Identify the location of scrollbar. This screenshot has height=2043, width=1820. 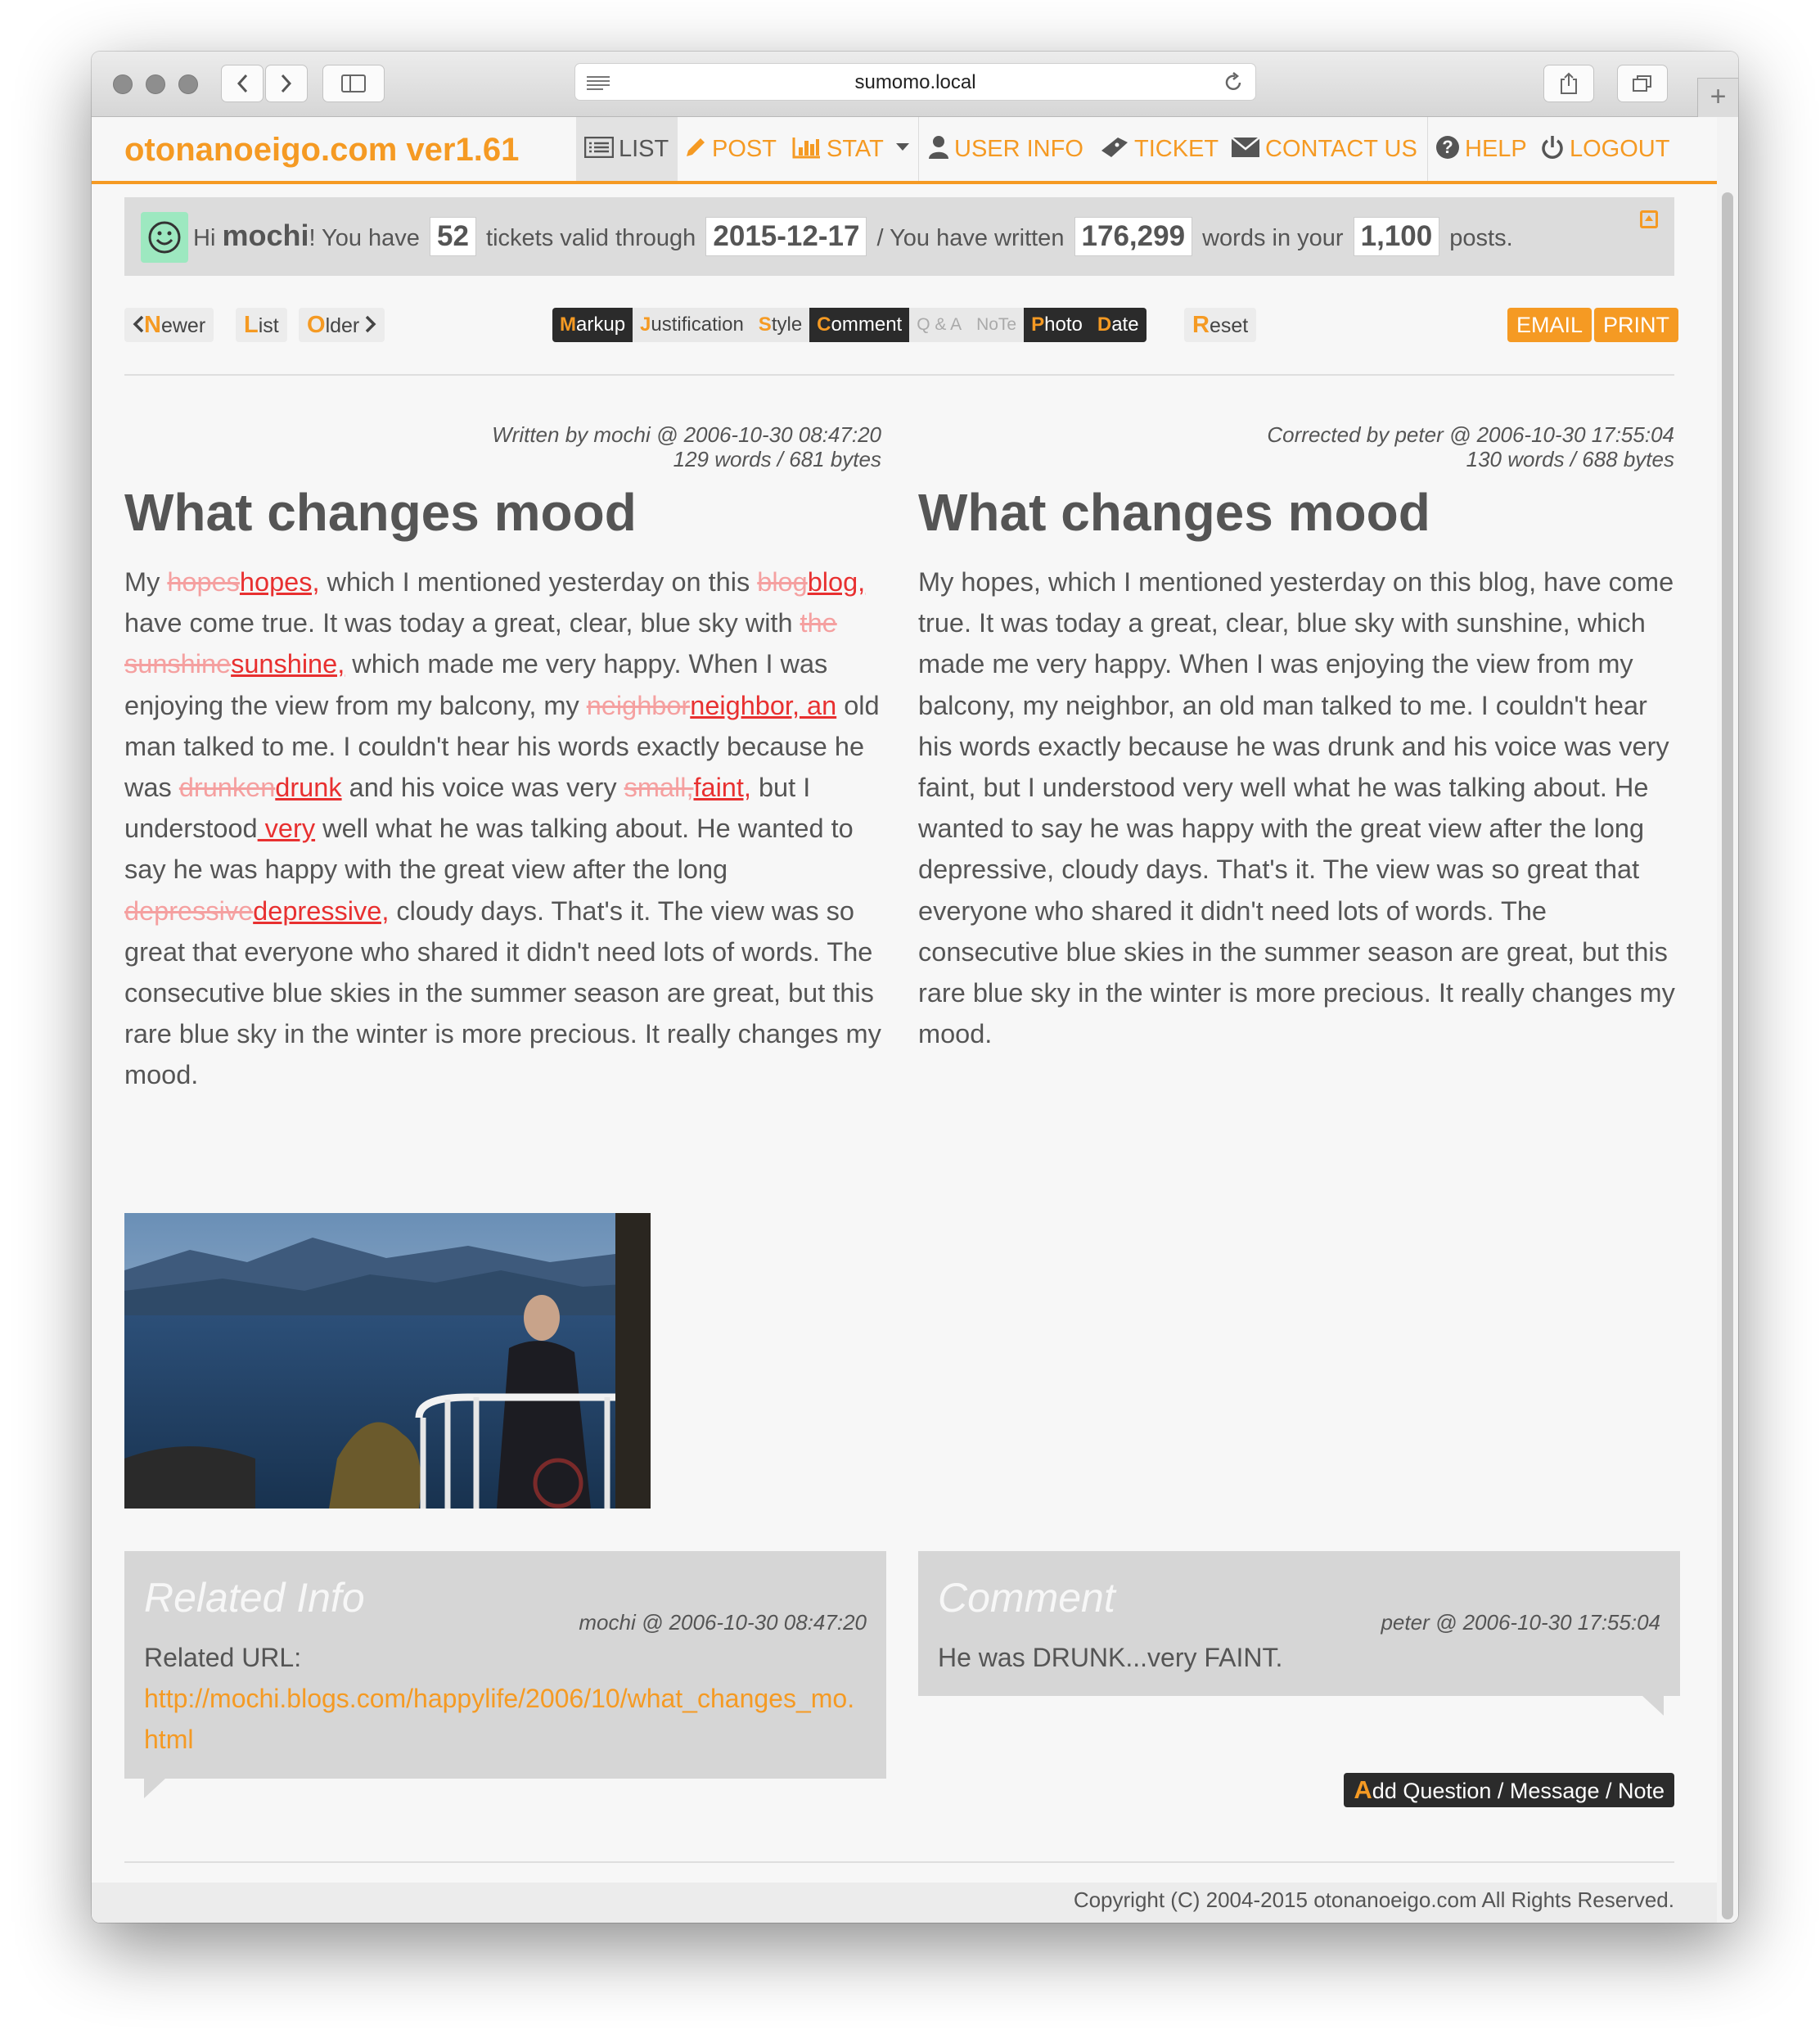
(1727, 1020).